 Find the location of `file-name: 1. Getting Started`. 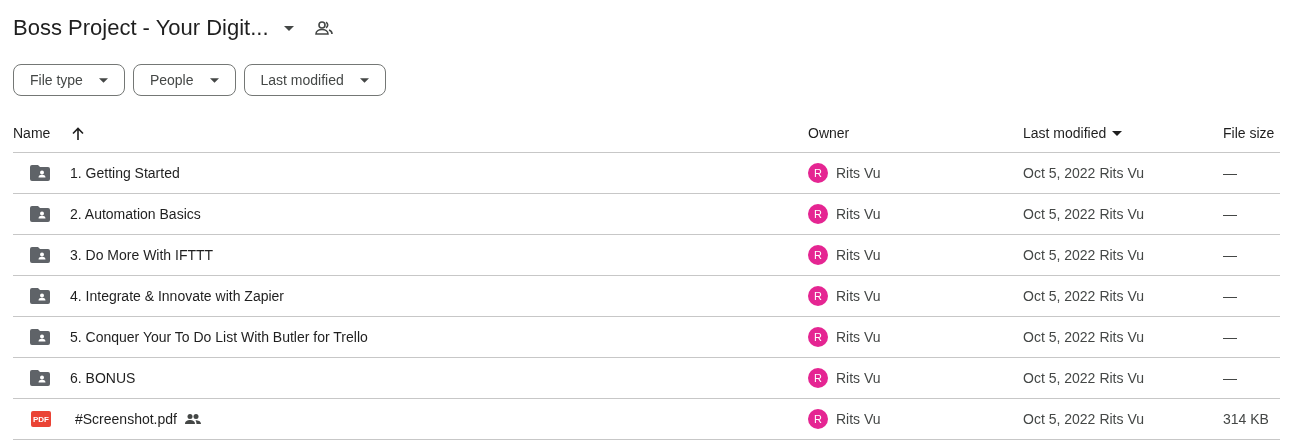

file-name: 1. Getting Started is located at coordinates (125, 173).